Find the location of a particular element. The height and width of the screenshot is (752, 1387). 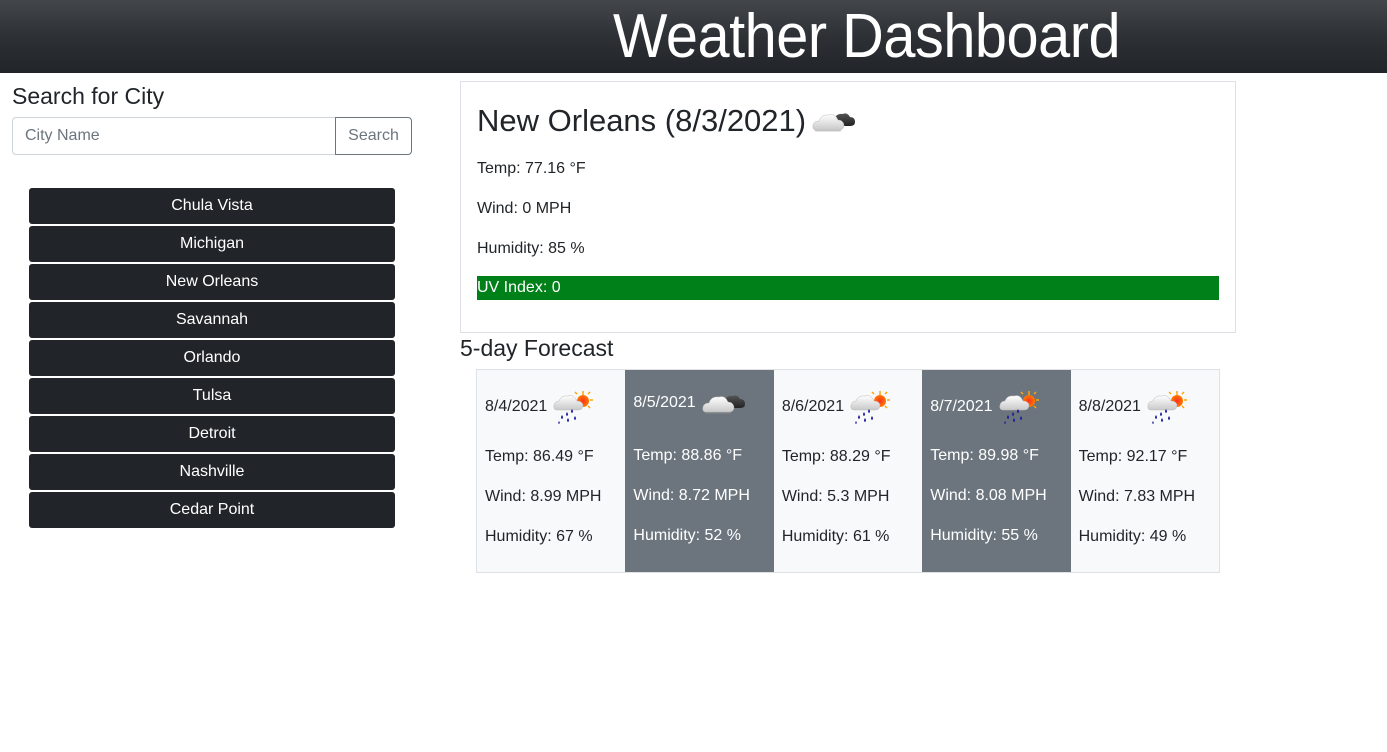

current-city-date: New Orleans (8/3/2021) is located at coordinates (642, 120).